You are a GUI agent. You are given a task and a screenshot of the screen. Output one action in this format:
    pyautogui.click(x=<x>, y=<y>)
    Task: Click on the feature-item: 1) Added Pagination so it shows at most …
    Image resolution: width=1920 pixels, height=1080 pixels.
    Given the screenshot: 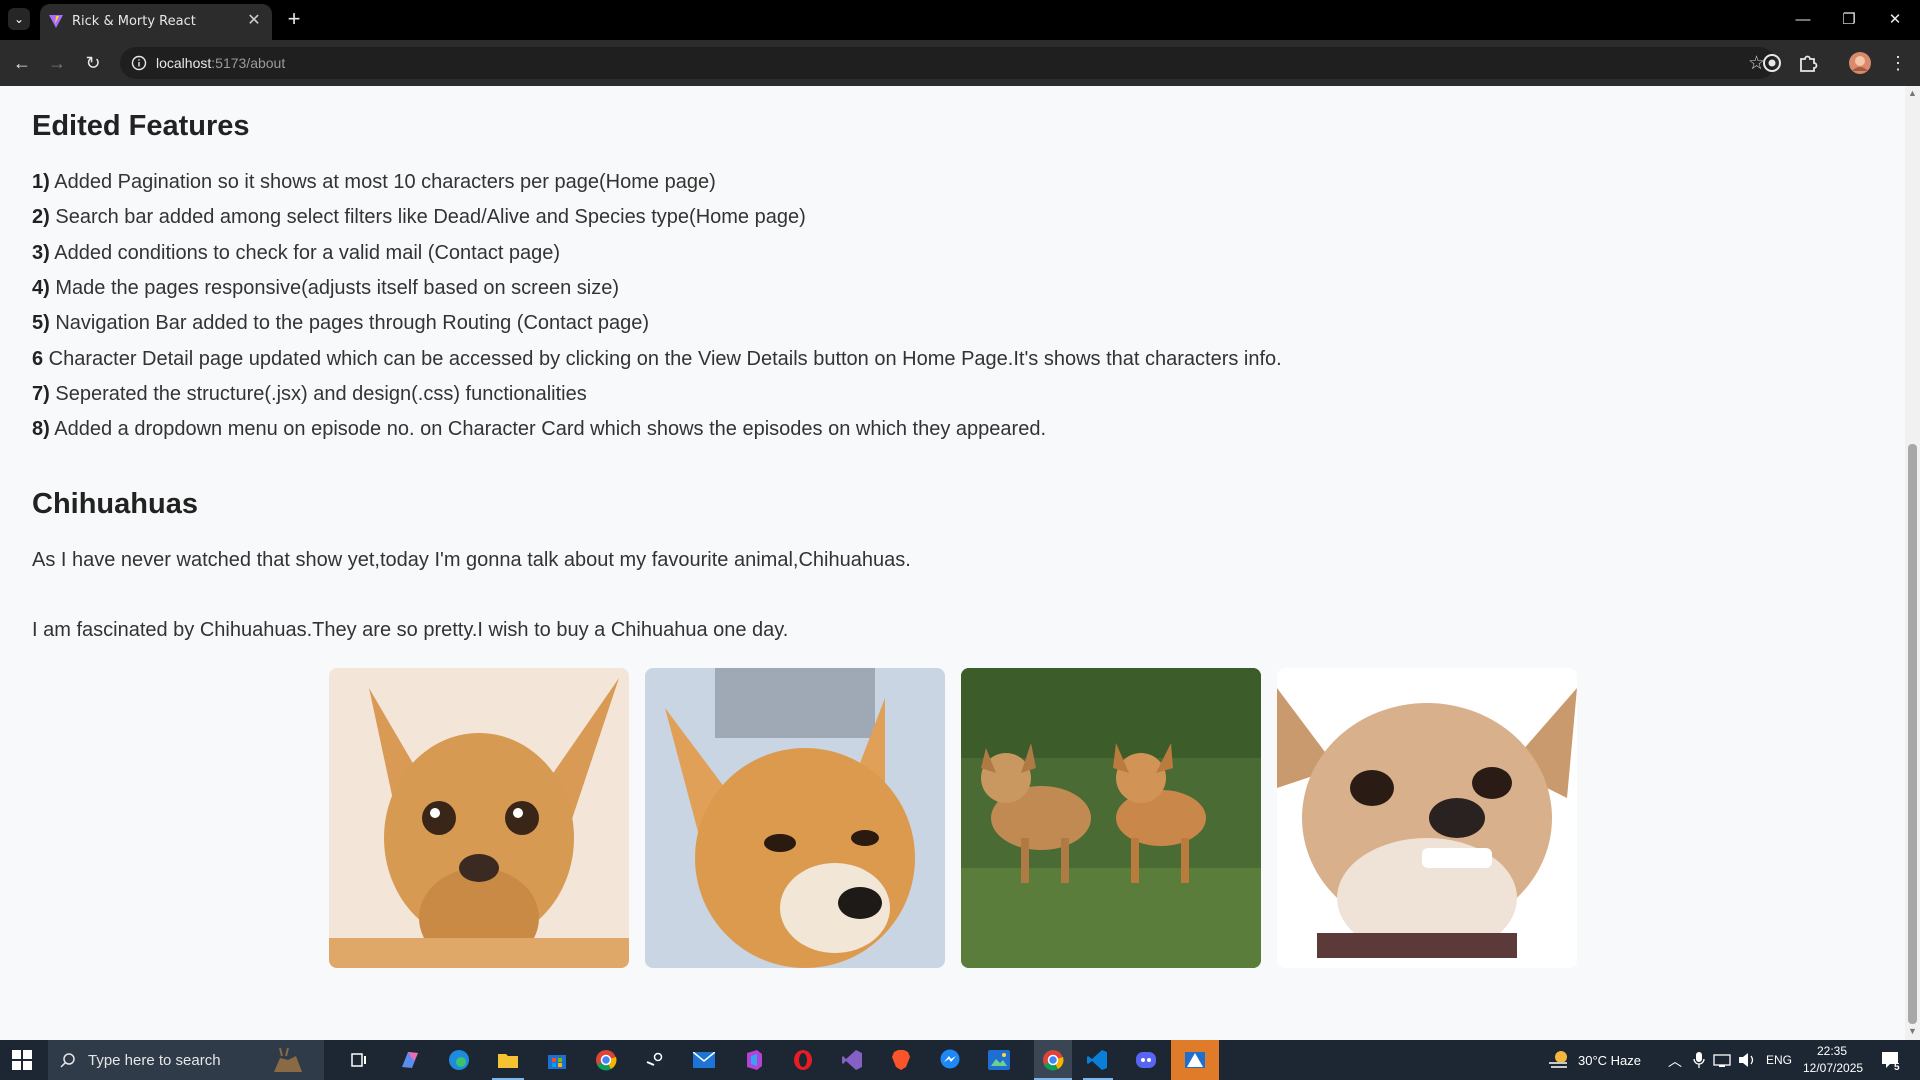 What is the action you would take?
    pyautogui.click(x=374, y=182)
    